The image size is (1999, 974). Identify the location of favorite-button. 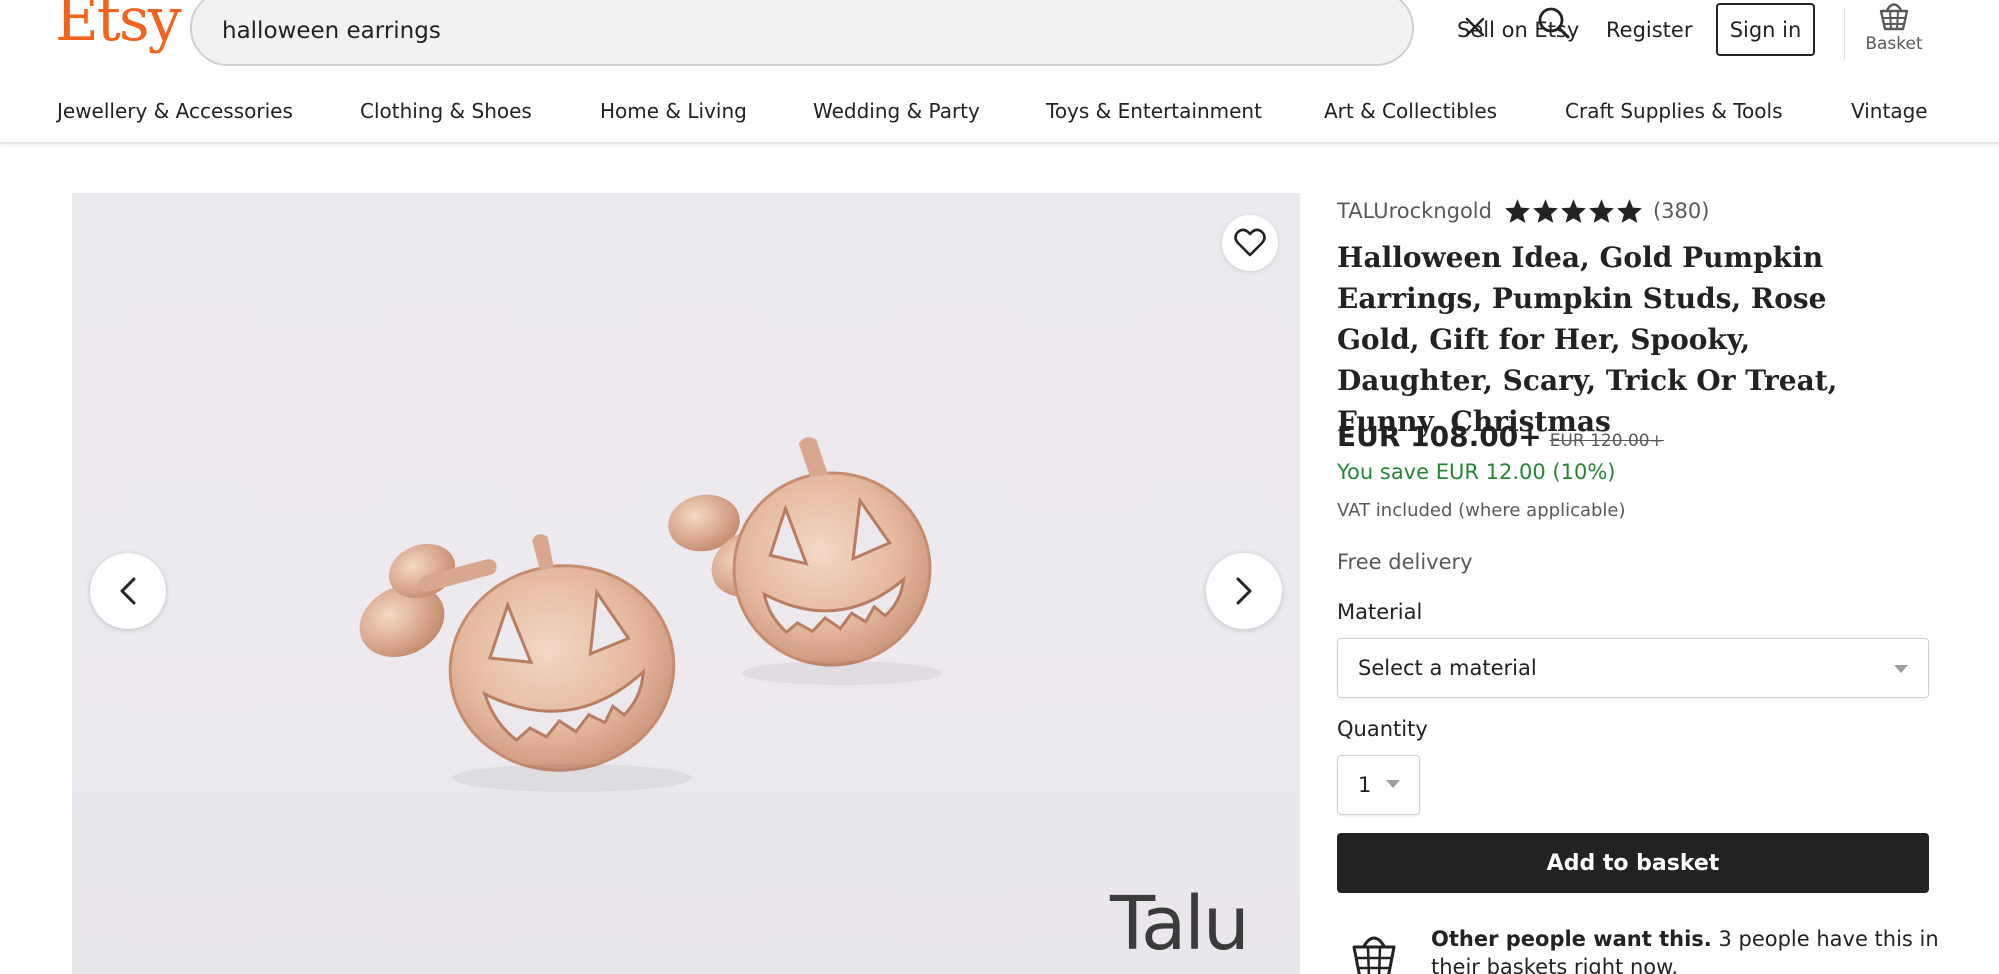
(1250, 243).